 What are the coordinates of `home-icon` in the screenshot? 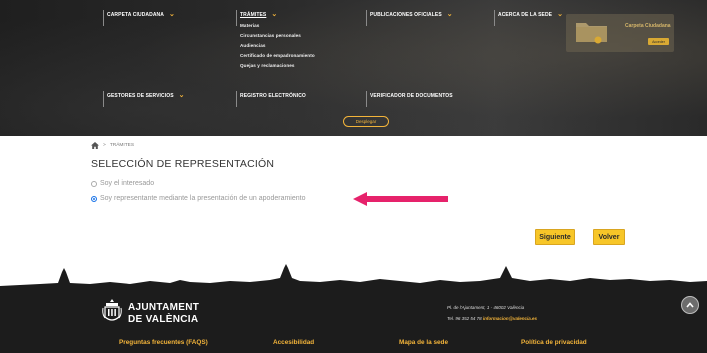 It's located at (95, 145).